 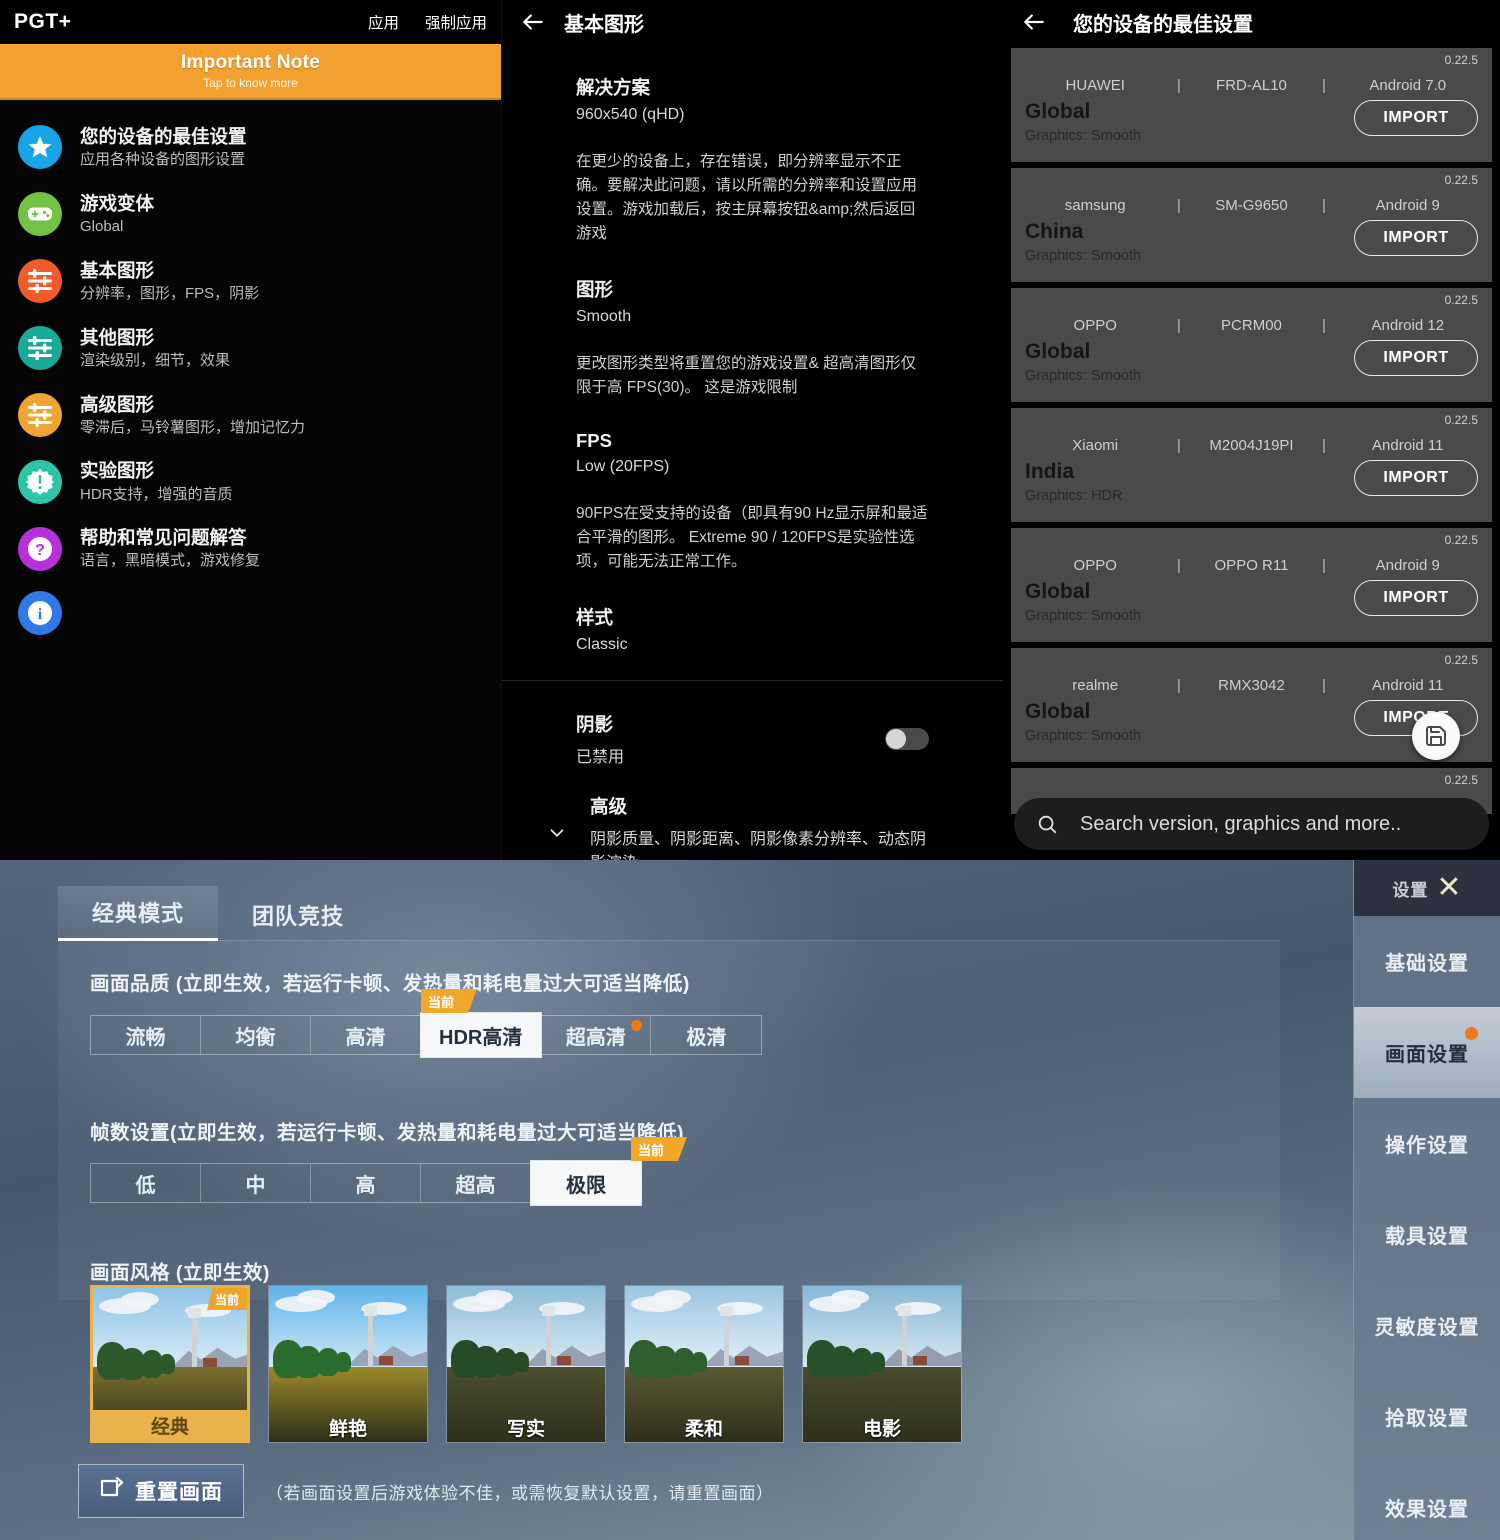 What do you see at coordinates (1436, 736) in the screenshot?
I see `save-floppy-icon` at bounding box center [1436, 736].